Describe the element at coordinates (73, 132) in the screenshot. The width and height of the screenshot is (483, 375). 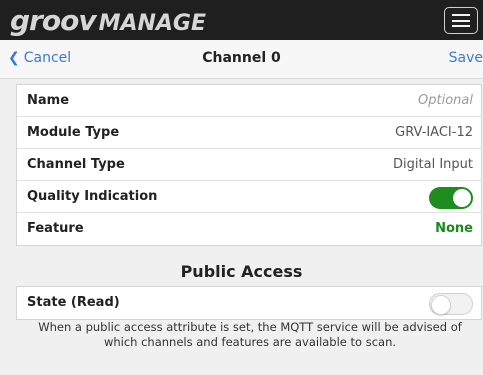
I see `module-type-label: Module Type` at that location.